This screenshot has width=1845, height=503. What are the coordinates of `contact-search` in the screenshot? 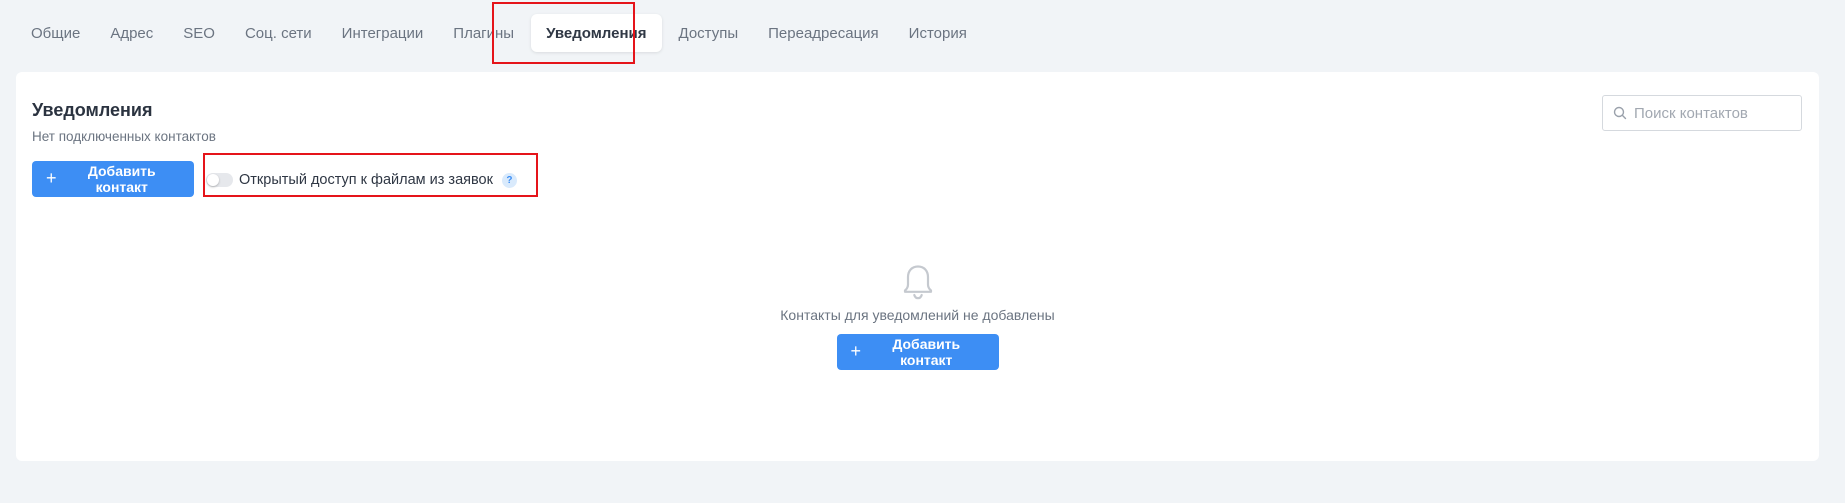 It's located at (1702, 113).